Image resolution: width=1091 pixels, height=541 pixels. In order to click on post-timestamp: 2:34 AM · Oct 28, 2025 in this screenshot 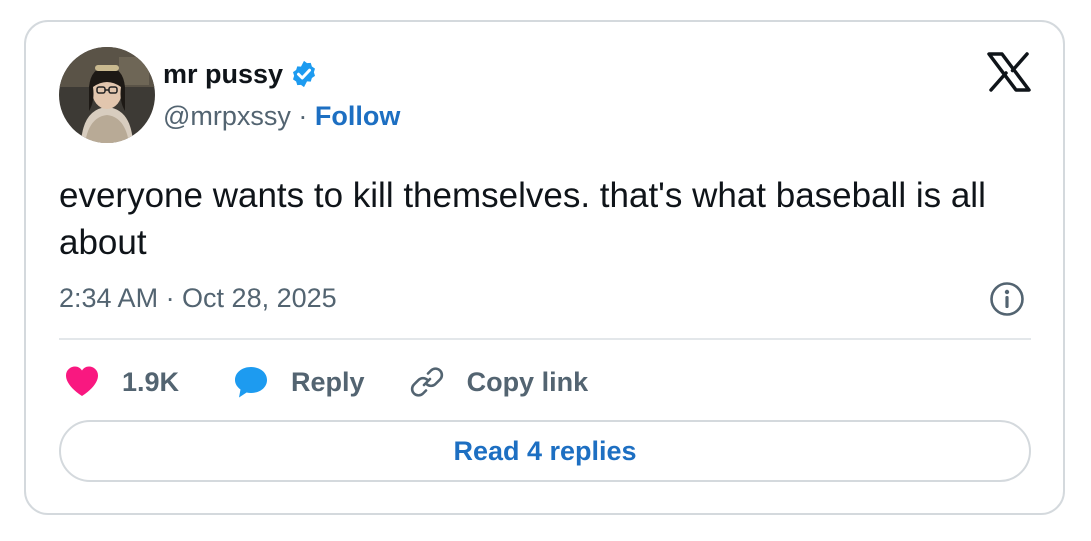, I will do `click(198, 298)`.